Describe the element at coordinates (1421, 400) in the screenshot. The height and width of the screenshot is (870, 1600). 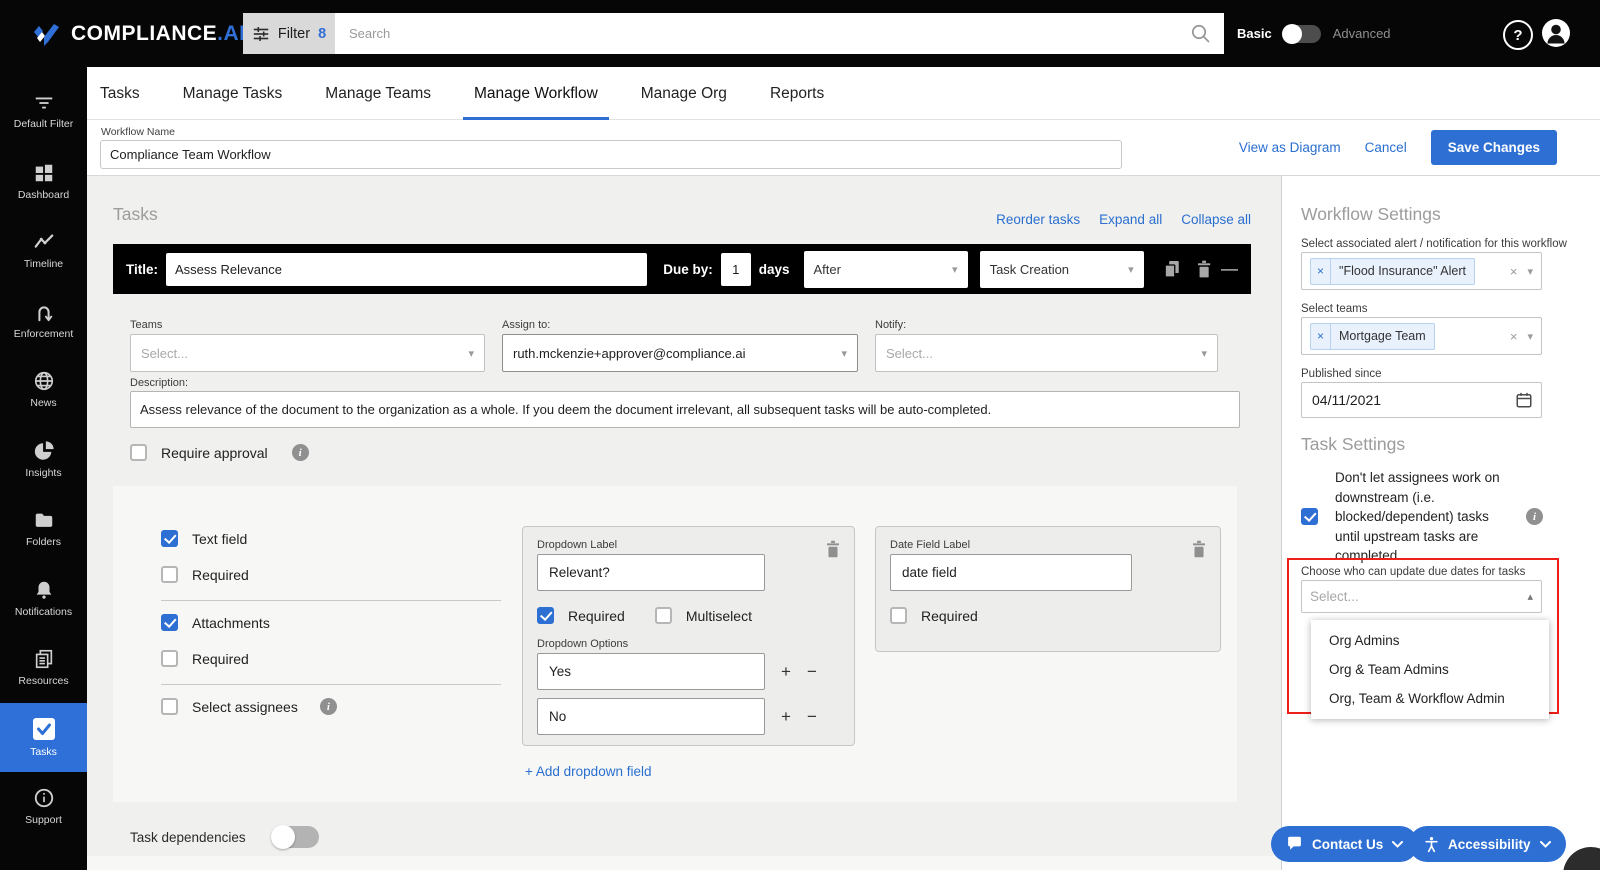
I see `published-since-date-field: 04/11/2021` at that location.